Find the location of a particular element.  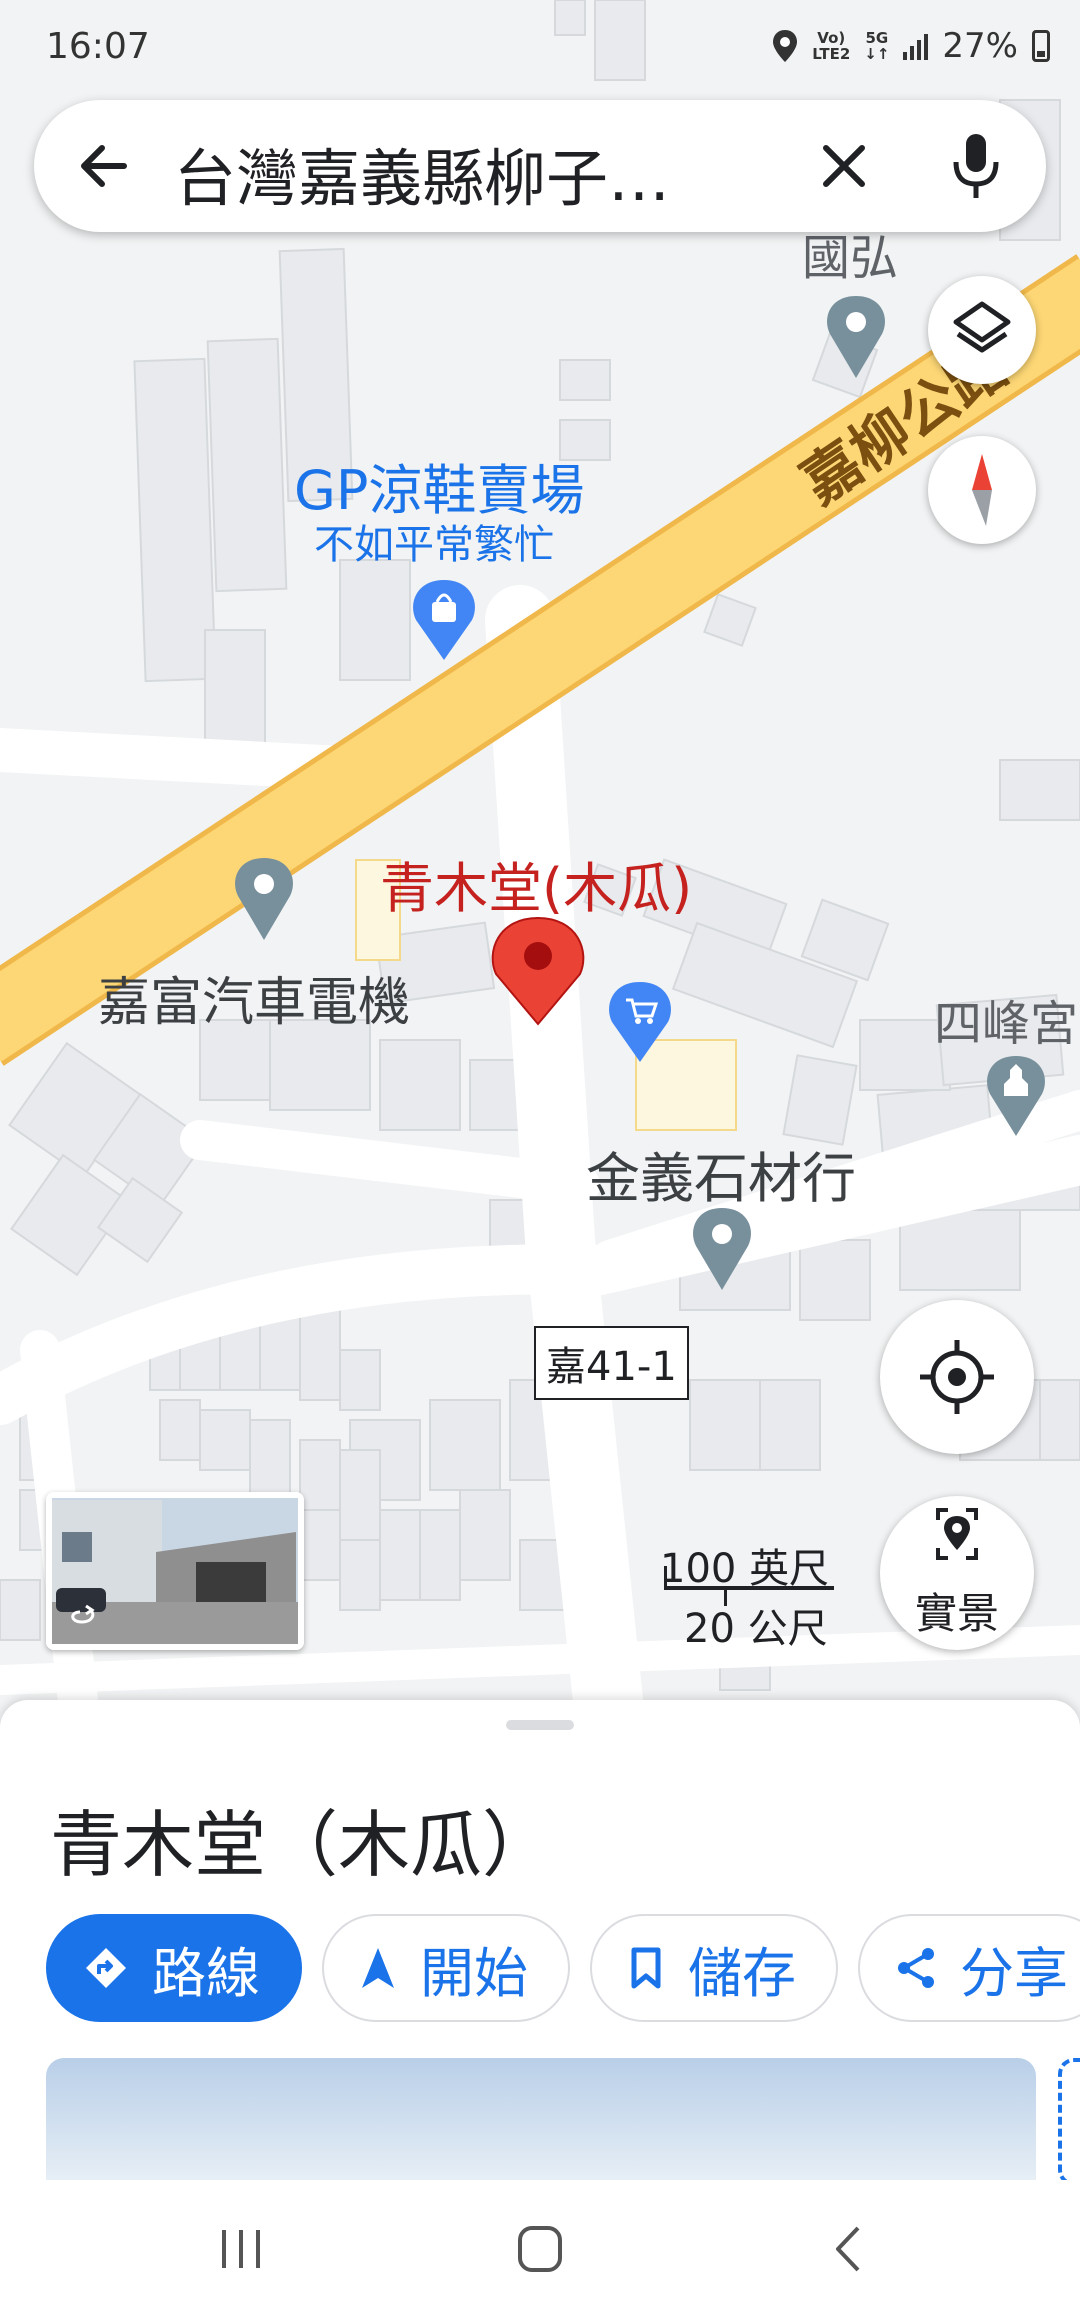

back-icon is located at coordinates (848, 2249).